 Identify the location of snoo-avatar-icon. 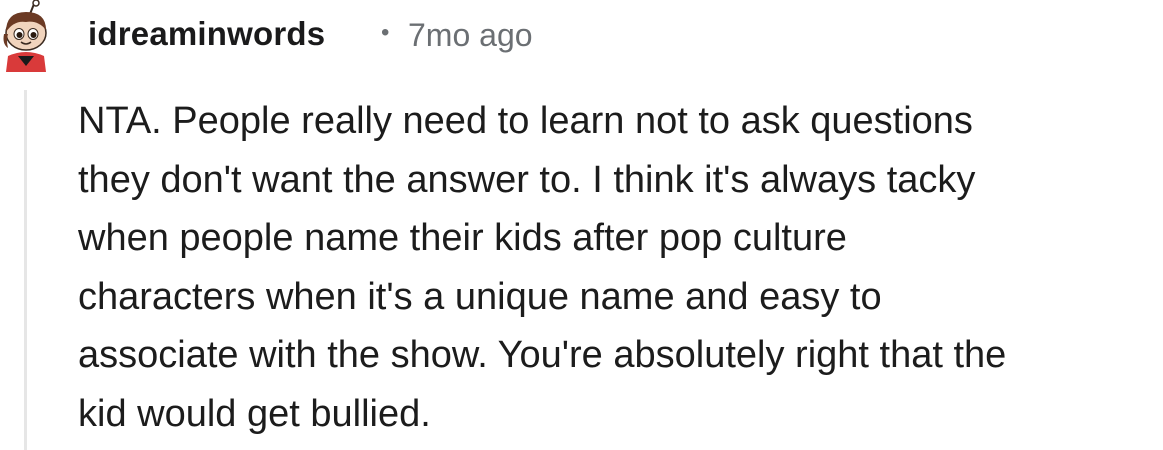
(25, 36).